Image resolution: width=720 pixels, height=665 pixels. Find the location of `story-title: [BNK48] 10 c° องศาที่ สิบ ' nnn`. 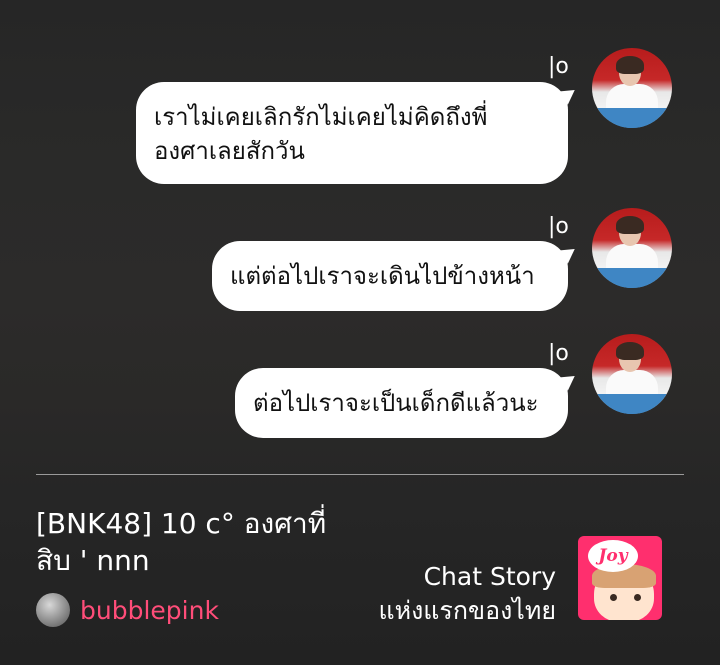

story-title: [BNK48] 10 c° องศาที่ สิบ ' nnn is located at coordinates (201, 542).